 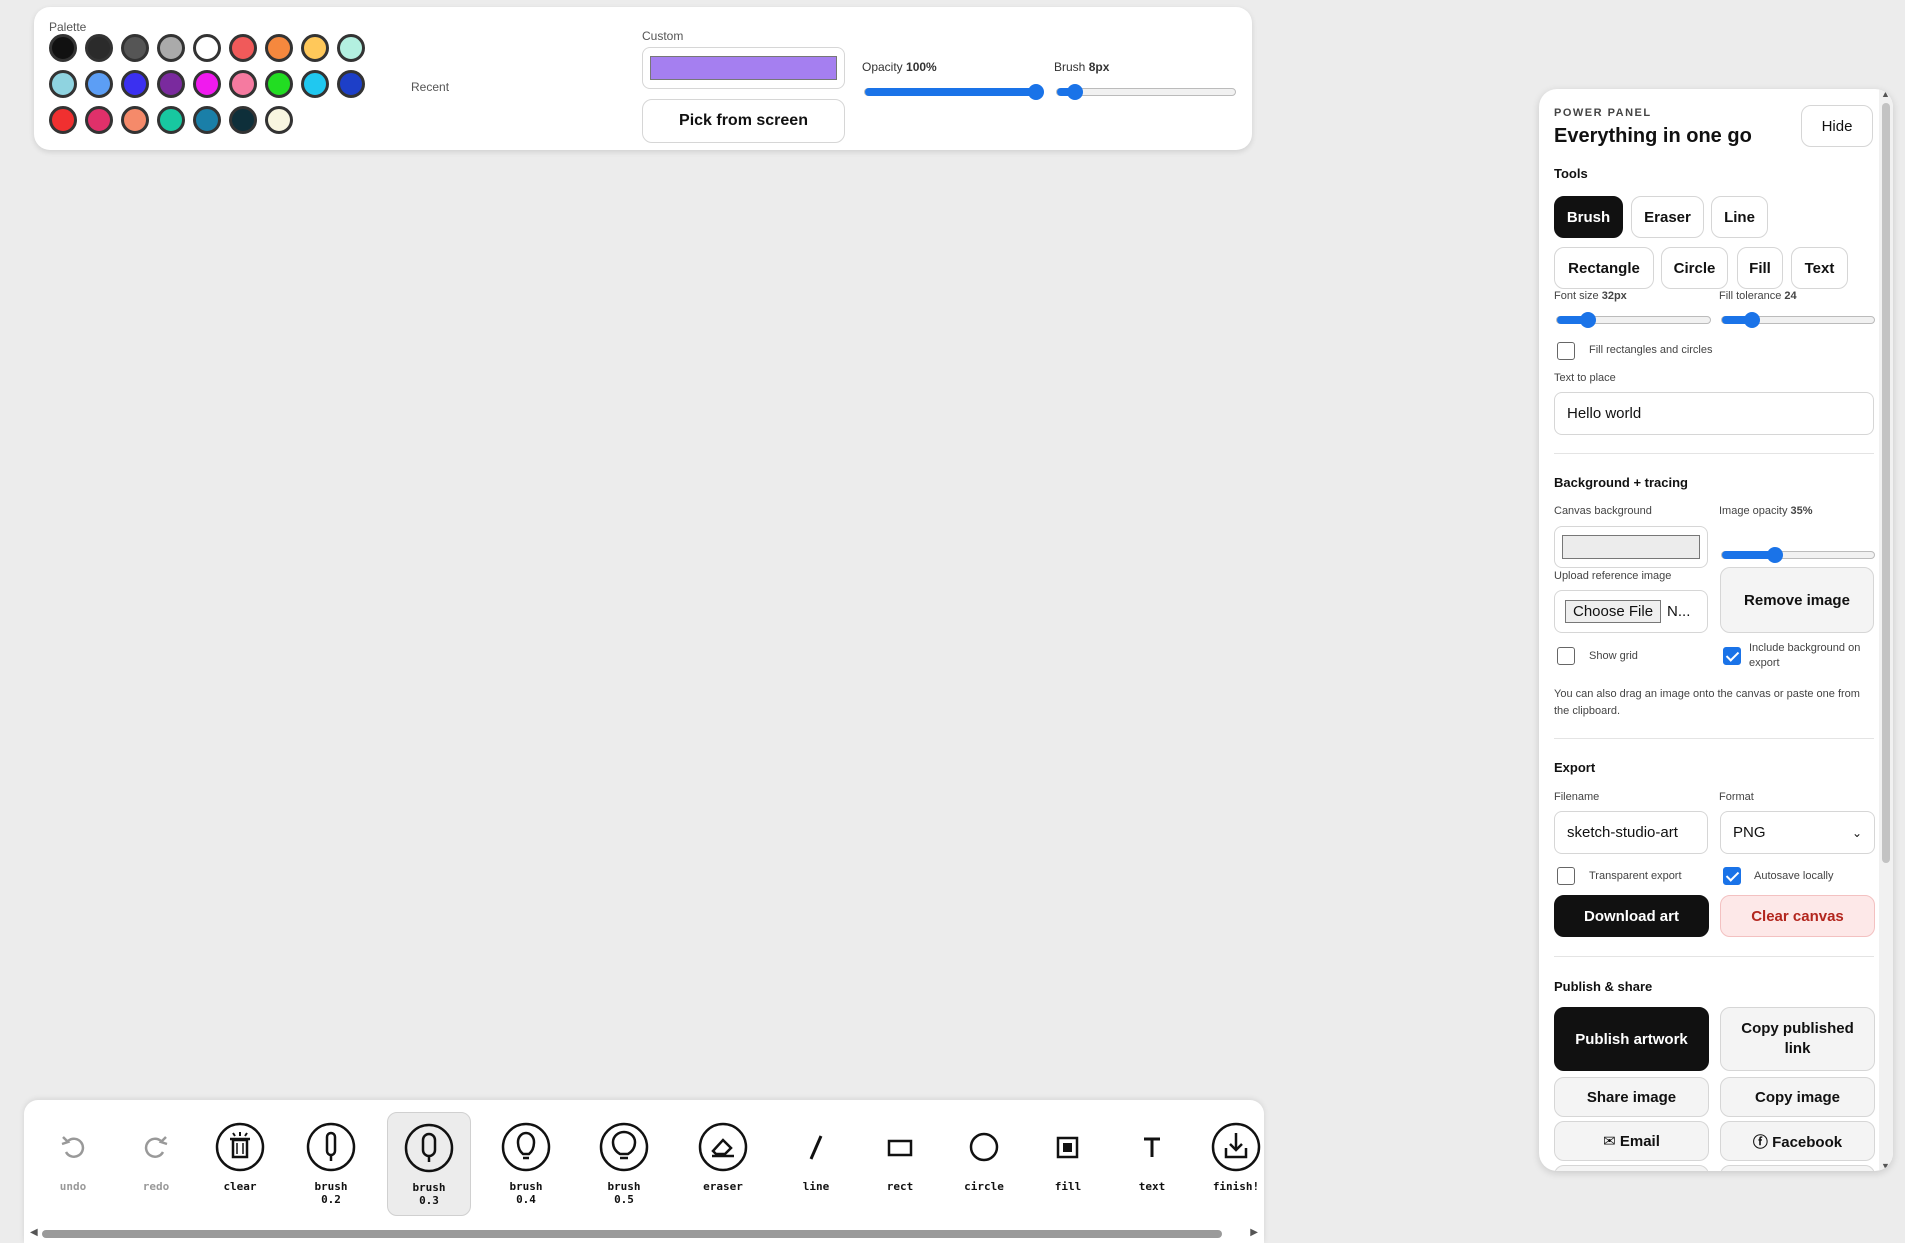 What do you see at coordinates (1631, 1039) in the screenshot?
I see `publish-artwork-button: Publish artwork` at bounding box center [1631, 1039].